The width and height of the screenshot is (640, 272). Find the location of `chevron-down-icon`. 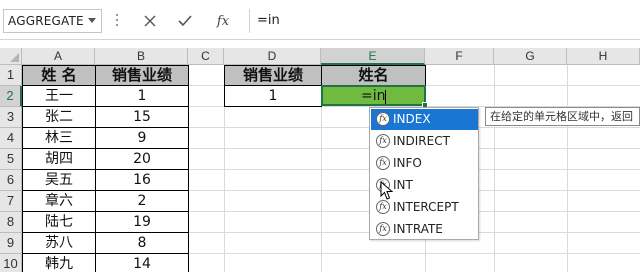

chevron-down-icon is located at coordinates (92, 20).